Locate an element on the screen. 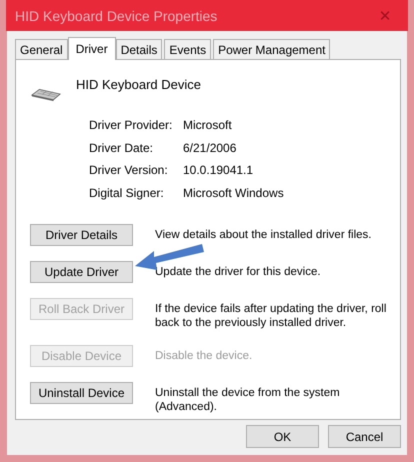 The height and width of the screenshot is (462, 414). property-value: Microsoft is located at coordinates (208, 126).